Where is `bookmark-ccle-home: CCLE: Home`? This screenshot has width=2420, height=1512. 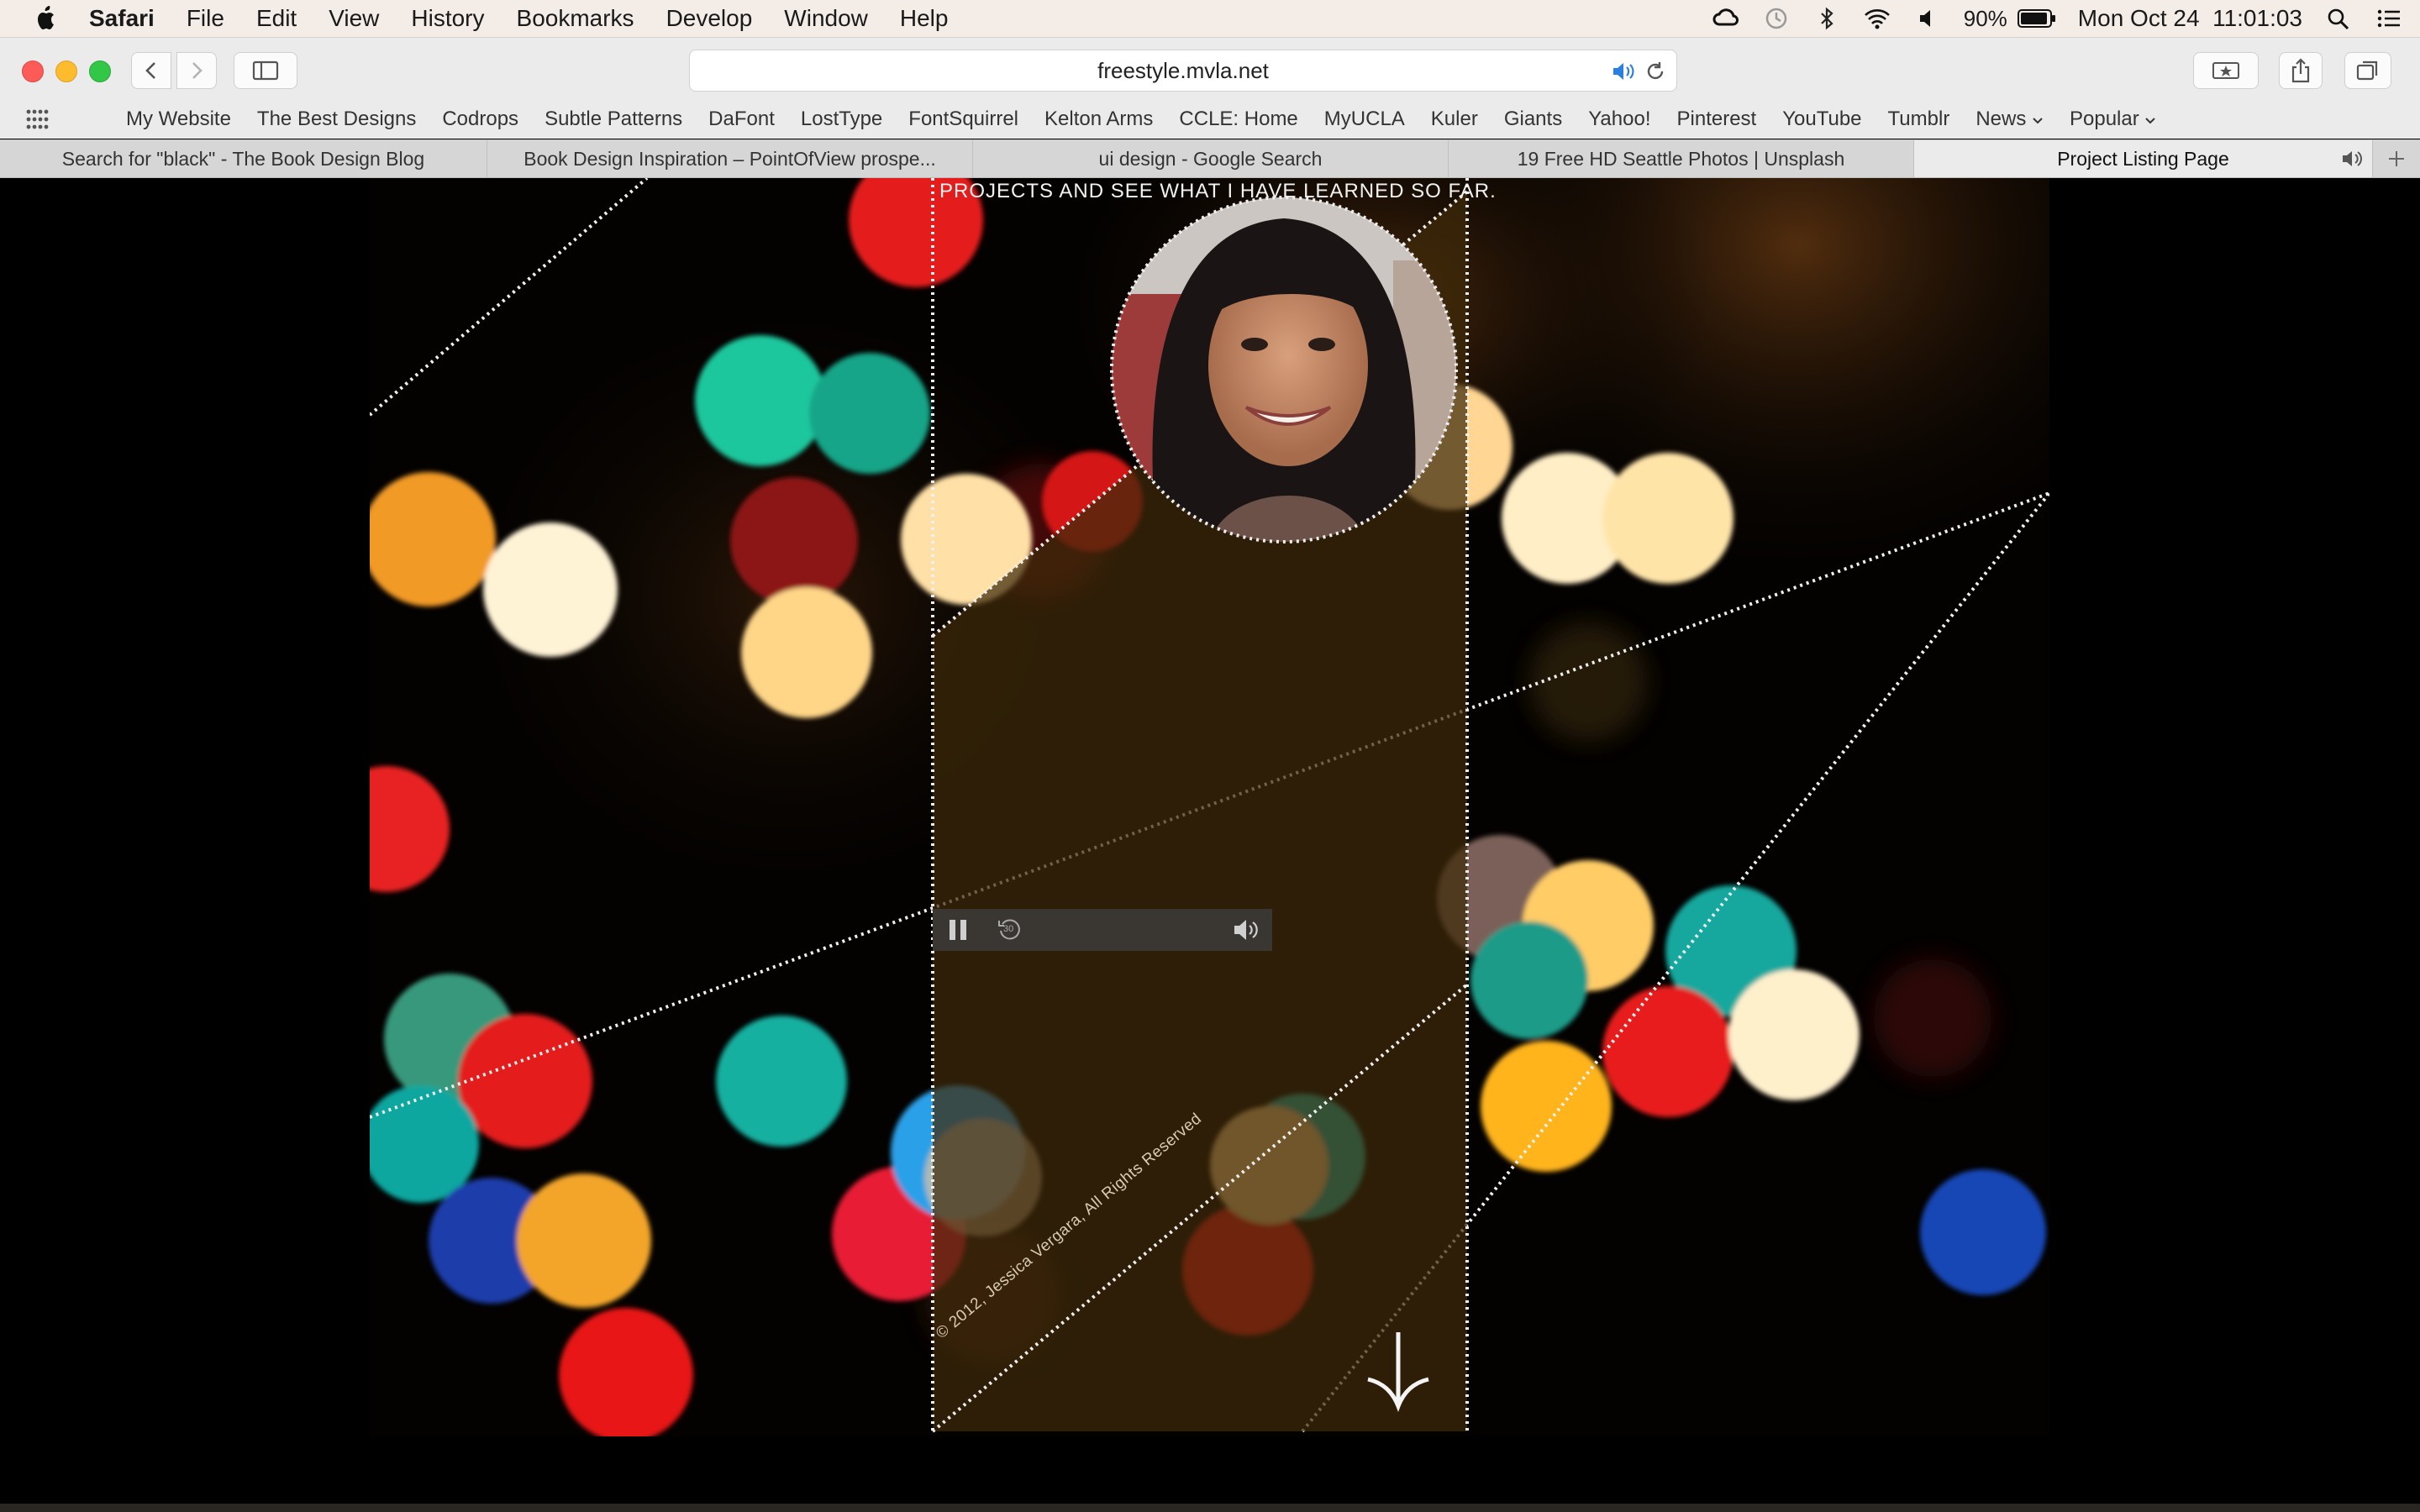 bookmark-ccle-home: CCLE: Home is located at coordinates (1238, 119).